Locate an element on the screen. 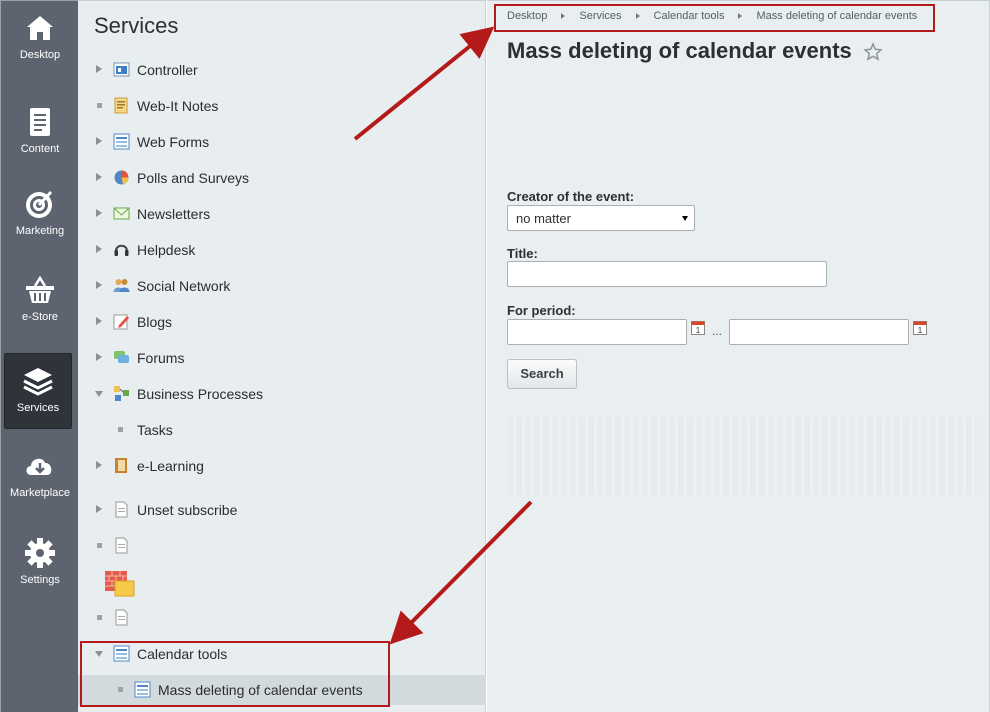 The image size is (990, 712). menu-item-label: Blogs is located at coordinates (155, 322).